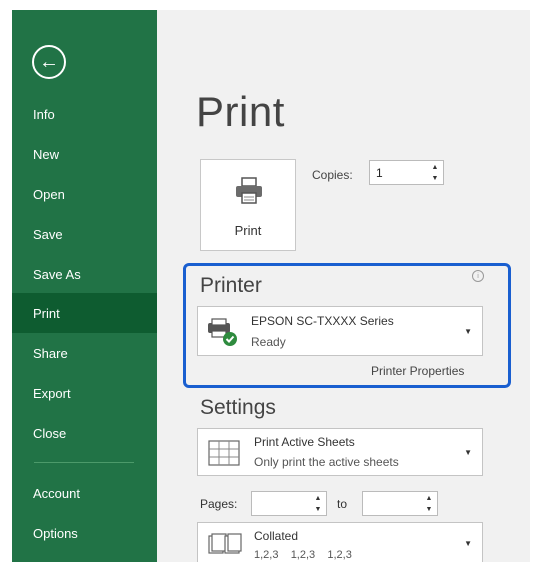  What do you see at coordinates (84, 462) in the screenshot?
I see `sidebar-divider` at bounding box center [84, 462].